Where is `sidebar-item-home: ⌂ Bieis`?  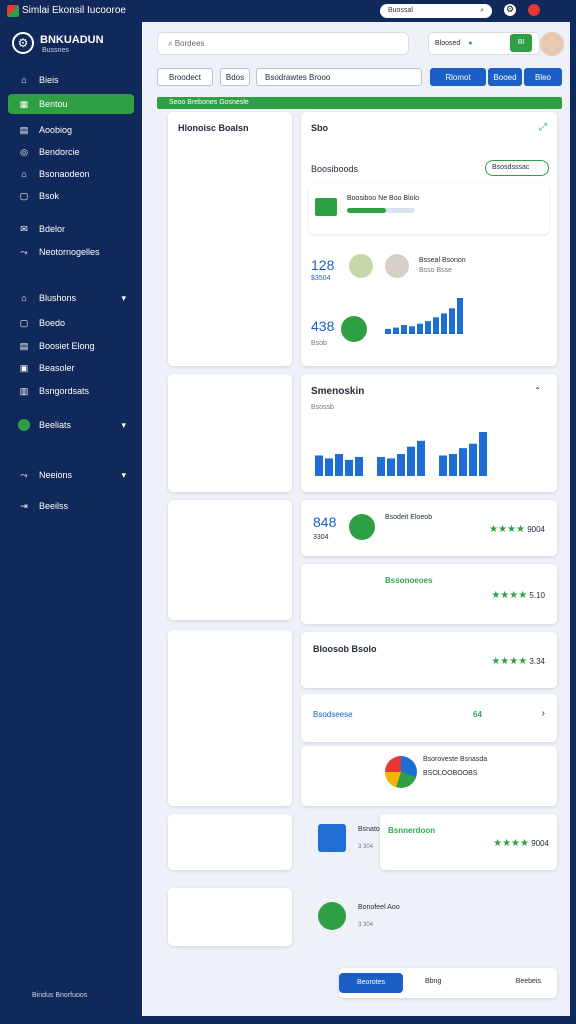
sidebar-item-home: ⌂ Bieis is located at coordinates (71, 80).